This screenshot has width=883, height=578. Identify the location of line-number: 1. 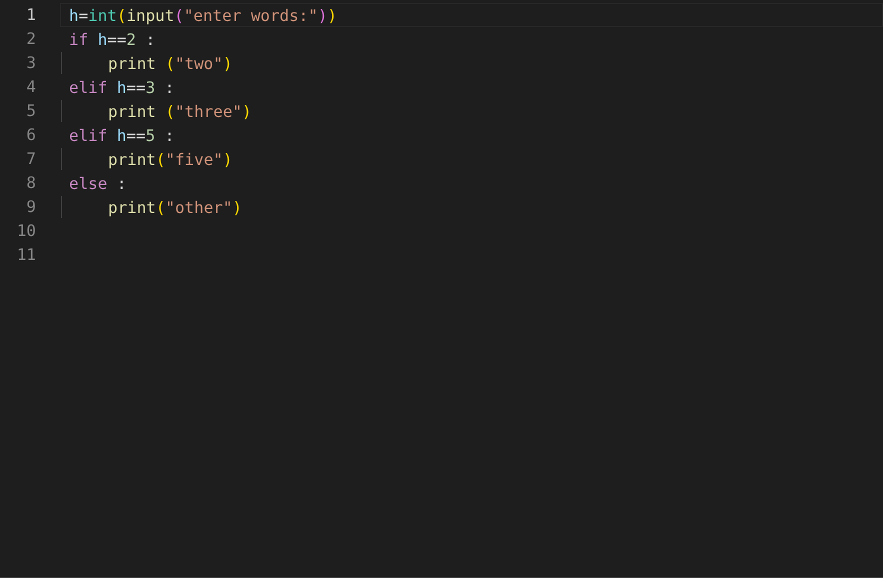
(30, 15).